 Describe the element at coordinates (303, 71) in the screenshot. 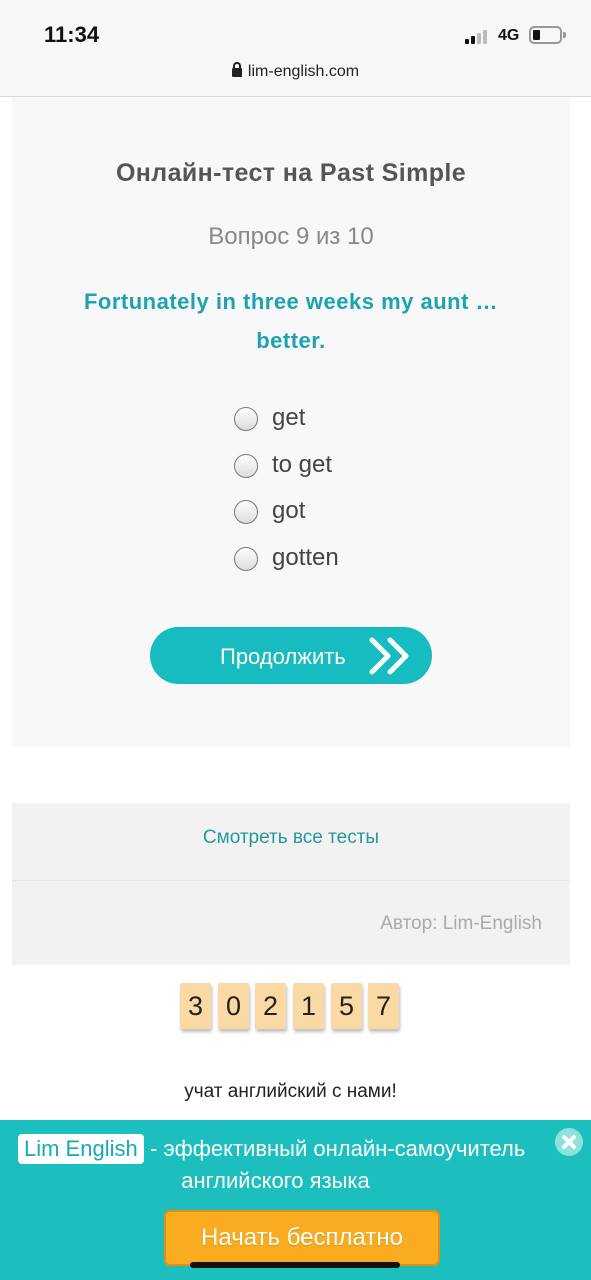

I see `url-text: lim-english.com` at that location.